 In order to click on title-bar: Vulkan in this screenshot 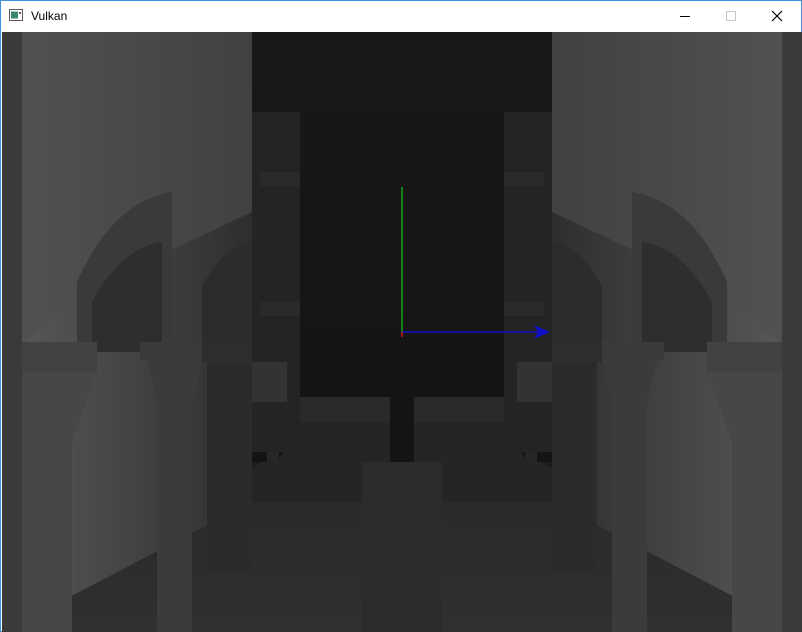, I will do `click(401, 16)`.